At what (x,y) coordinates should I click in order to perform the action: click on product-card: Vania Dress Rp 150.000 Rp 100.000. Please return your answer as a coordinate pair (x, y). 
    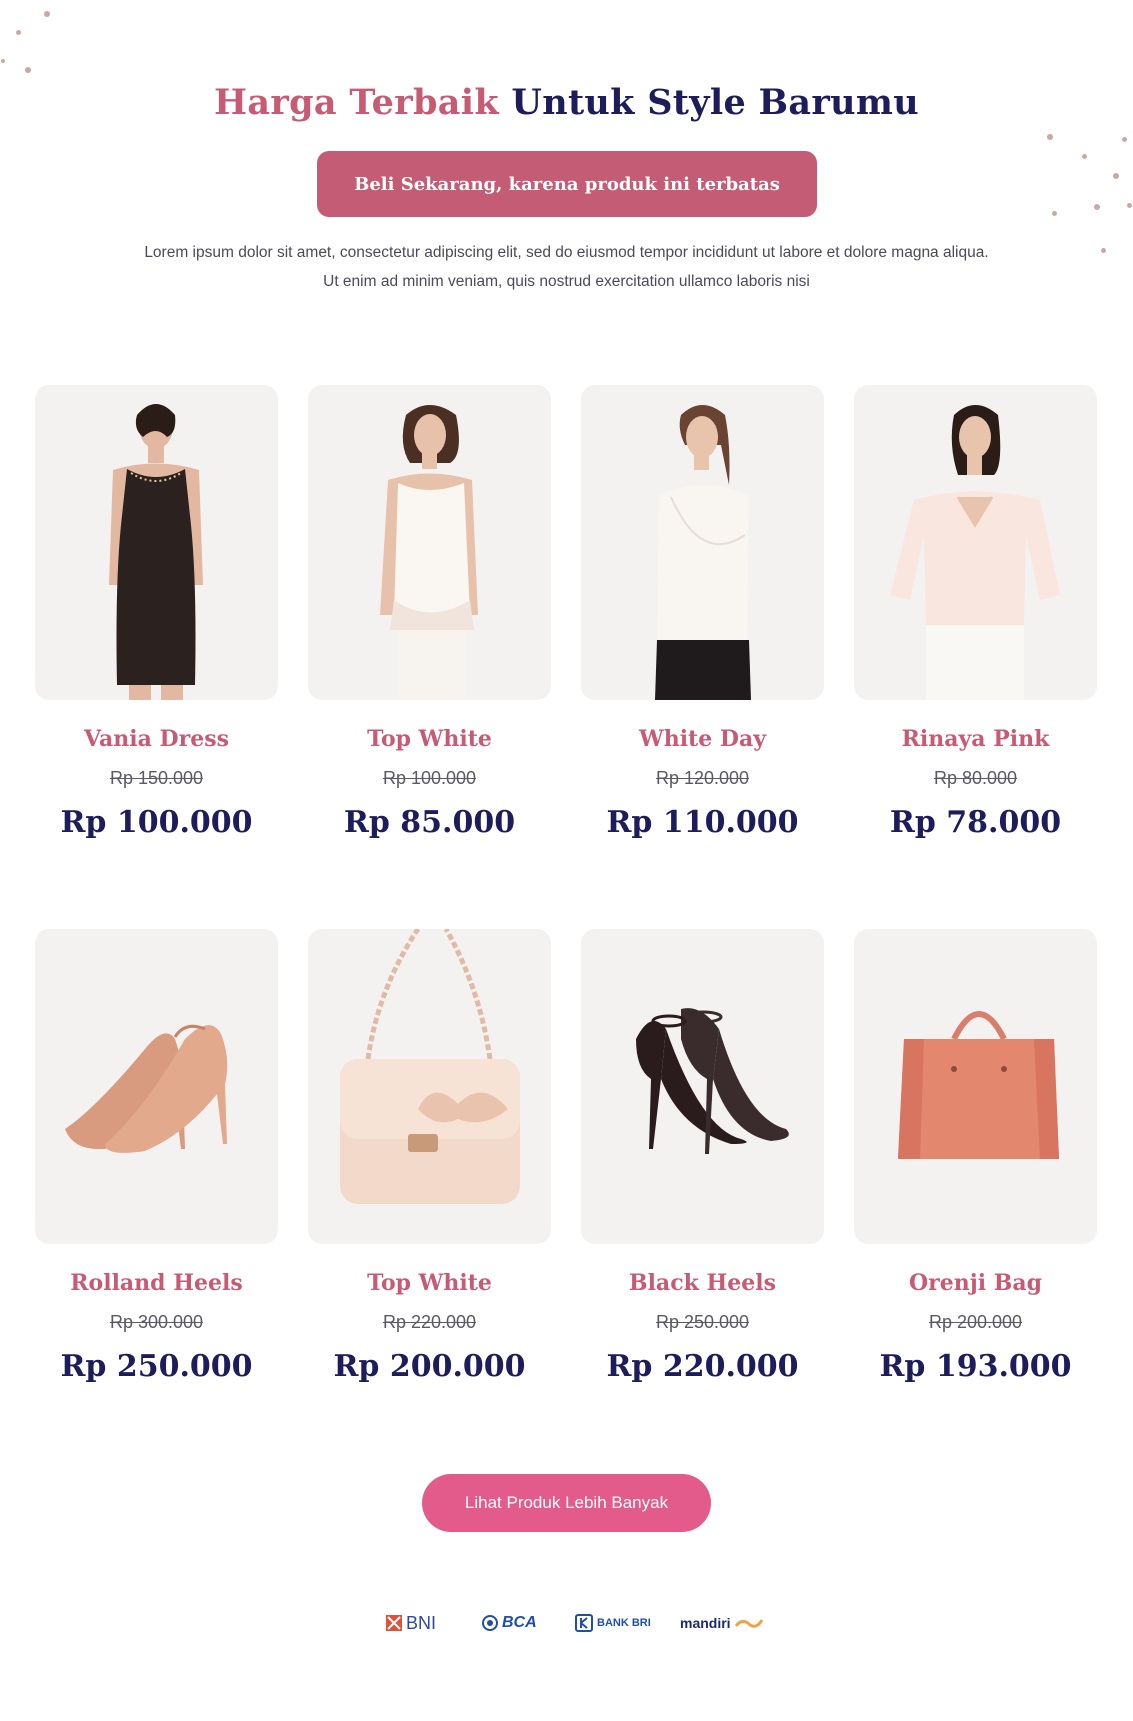
    Looking at the image, I should click on (156, 612).